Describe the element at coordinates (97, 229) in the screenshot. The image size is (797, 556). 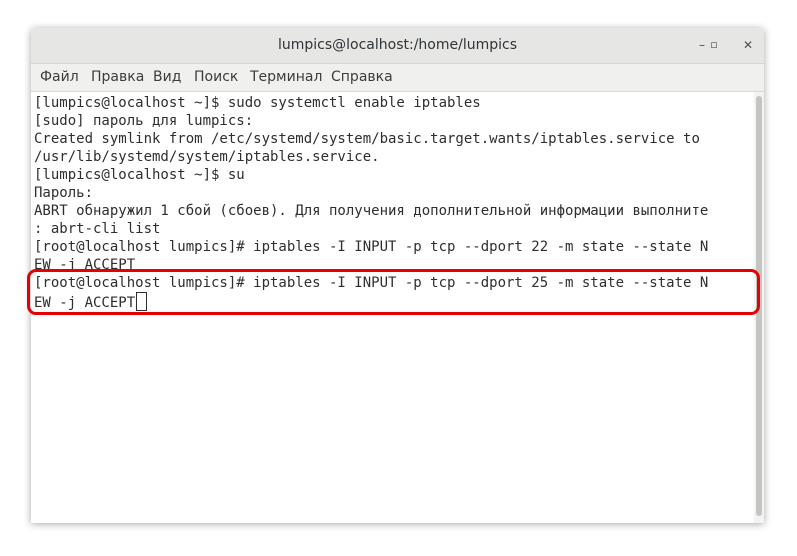
I see `terminal-line: : abrt-cli list` at that location.